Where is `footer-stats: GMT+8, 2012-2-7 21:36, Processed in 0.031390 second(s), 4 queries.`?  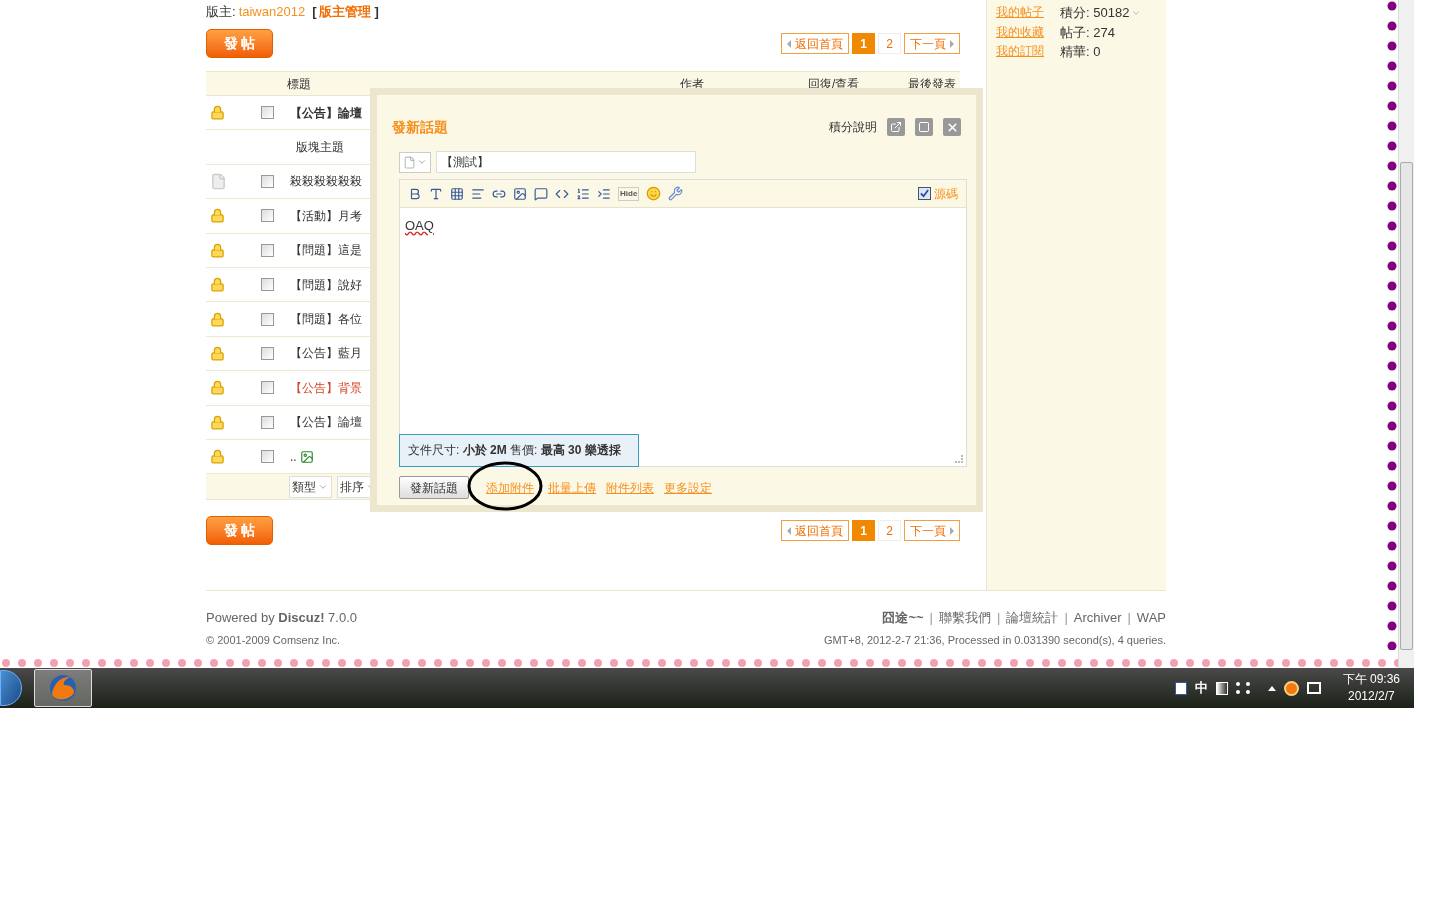 footer-stats: GMT+8, 2012-2-7 21:36, Processed in 0.031390 second(s), 4 queries. is located at coordinates (994, 640).